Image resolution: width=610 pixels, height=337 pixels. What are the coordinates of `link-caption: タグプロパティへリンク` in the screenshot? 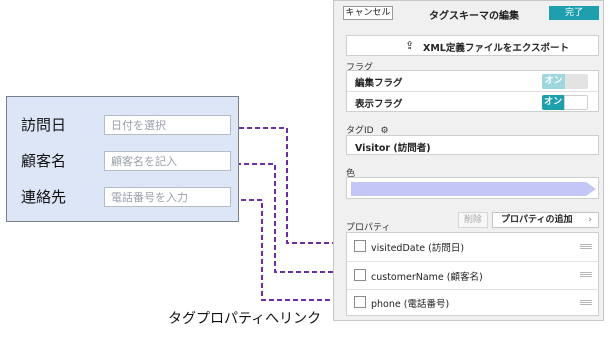 It's located at (245, 319).